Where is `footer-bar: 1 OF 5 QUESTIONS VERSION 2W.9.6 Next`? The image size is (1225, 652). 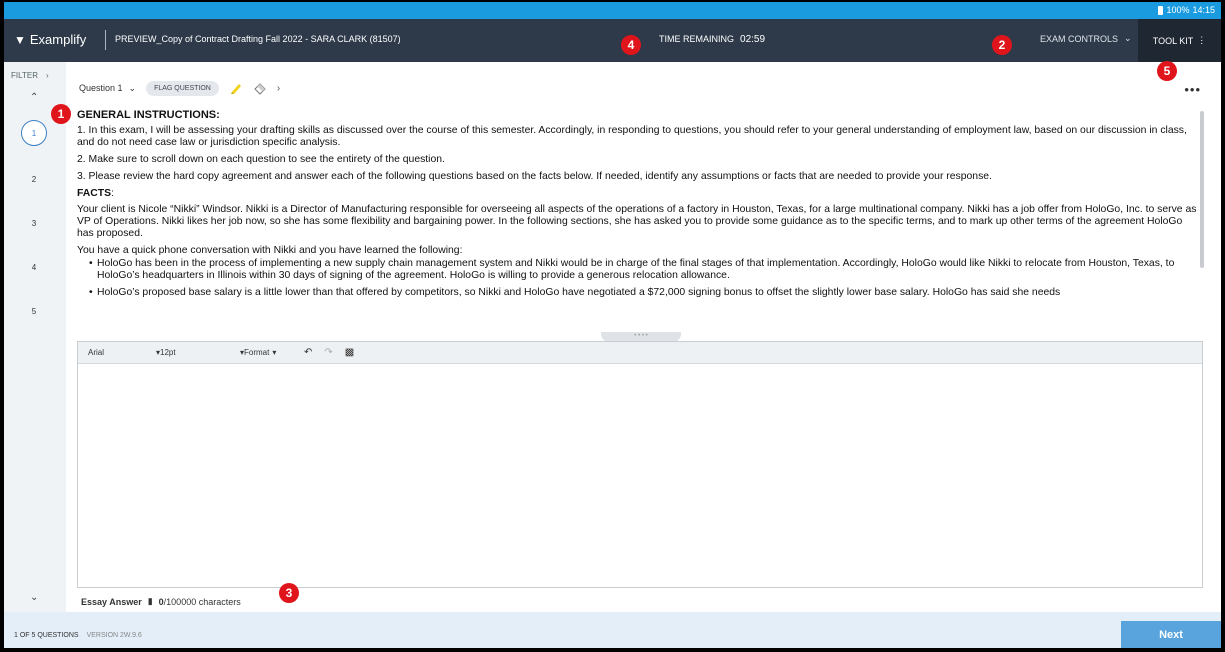
footer-bar: 1 OF 5 QUESTIONS VERSION 2W.9.6 Next is located at coordinates (612, 630).